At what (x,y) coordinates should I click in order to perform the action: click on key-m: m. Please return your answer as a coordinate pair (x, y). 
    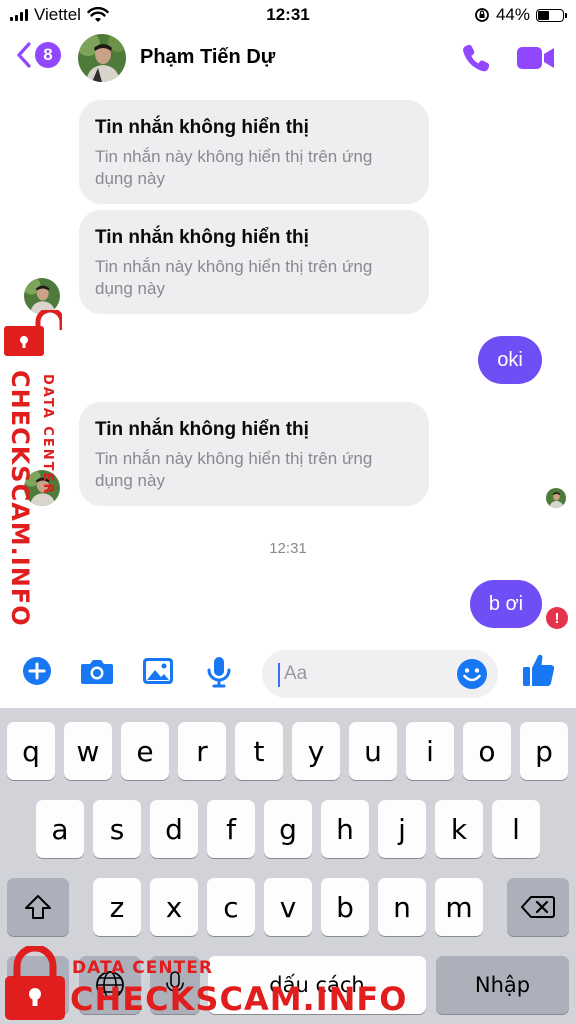
    Looking at the image, I should click on (459, 907).